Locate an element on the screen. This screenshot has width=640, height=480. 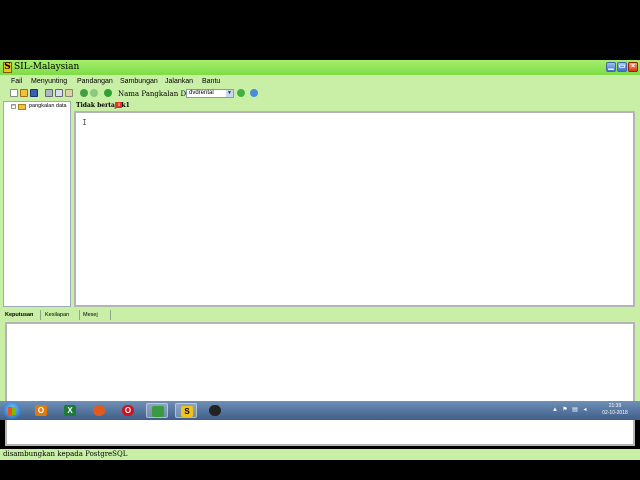
cut-icon is located at coordinates (49, 93).